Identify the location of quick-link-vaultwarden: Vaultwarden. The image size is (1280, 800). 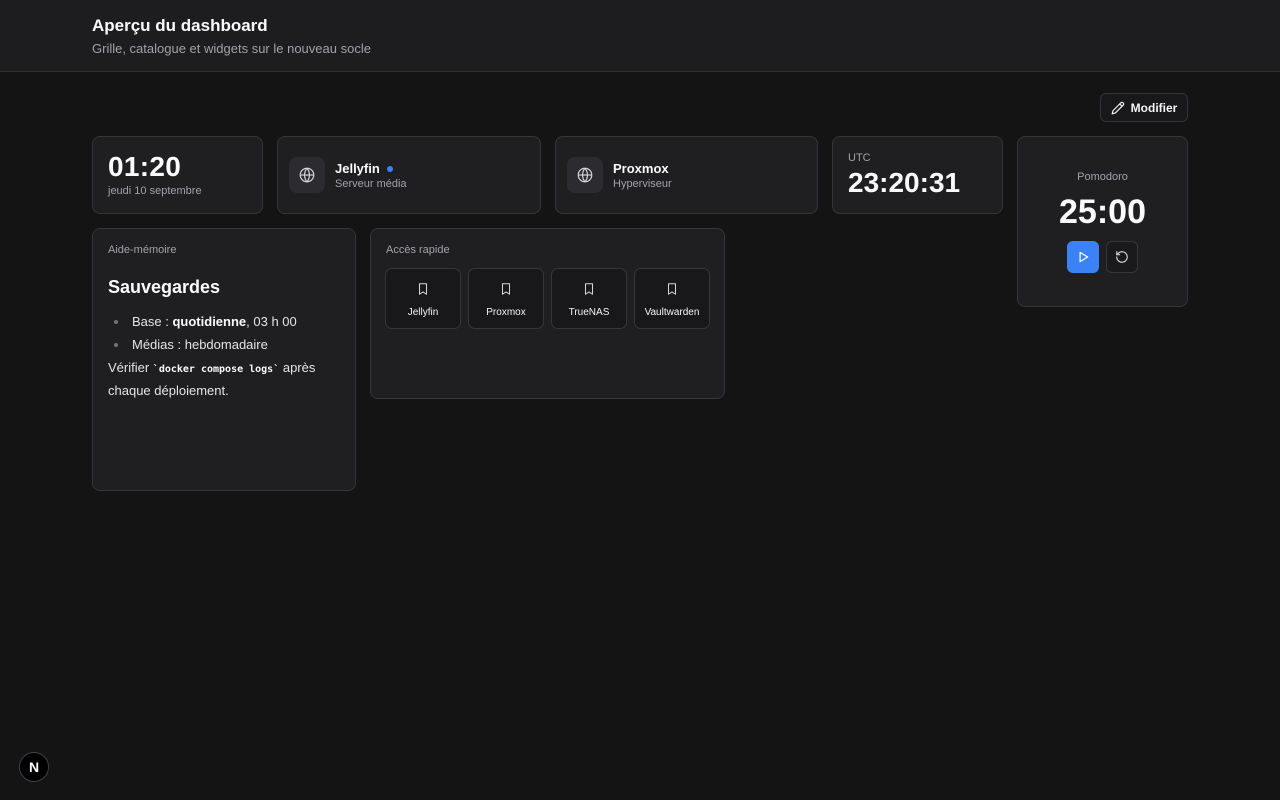
(672, 298).